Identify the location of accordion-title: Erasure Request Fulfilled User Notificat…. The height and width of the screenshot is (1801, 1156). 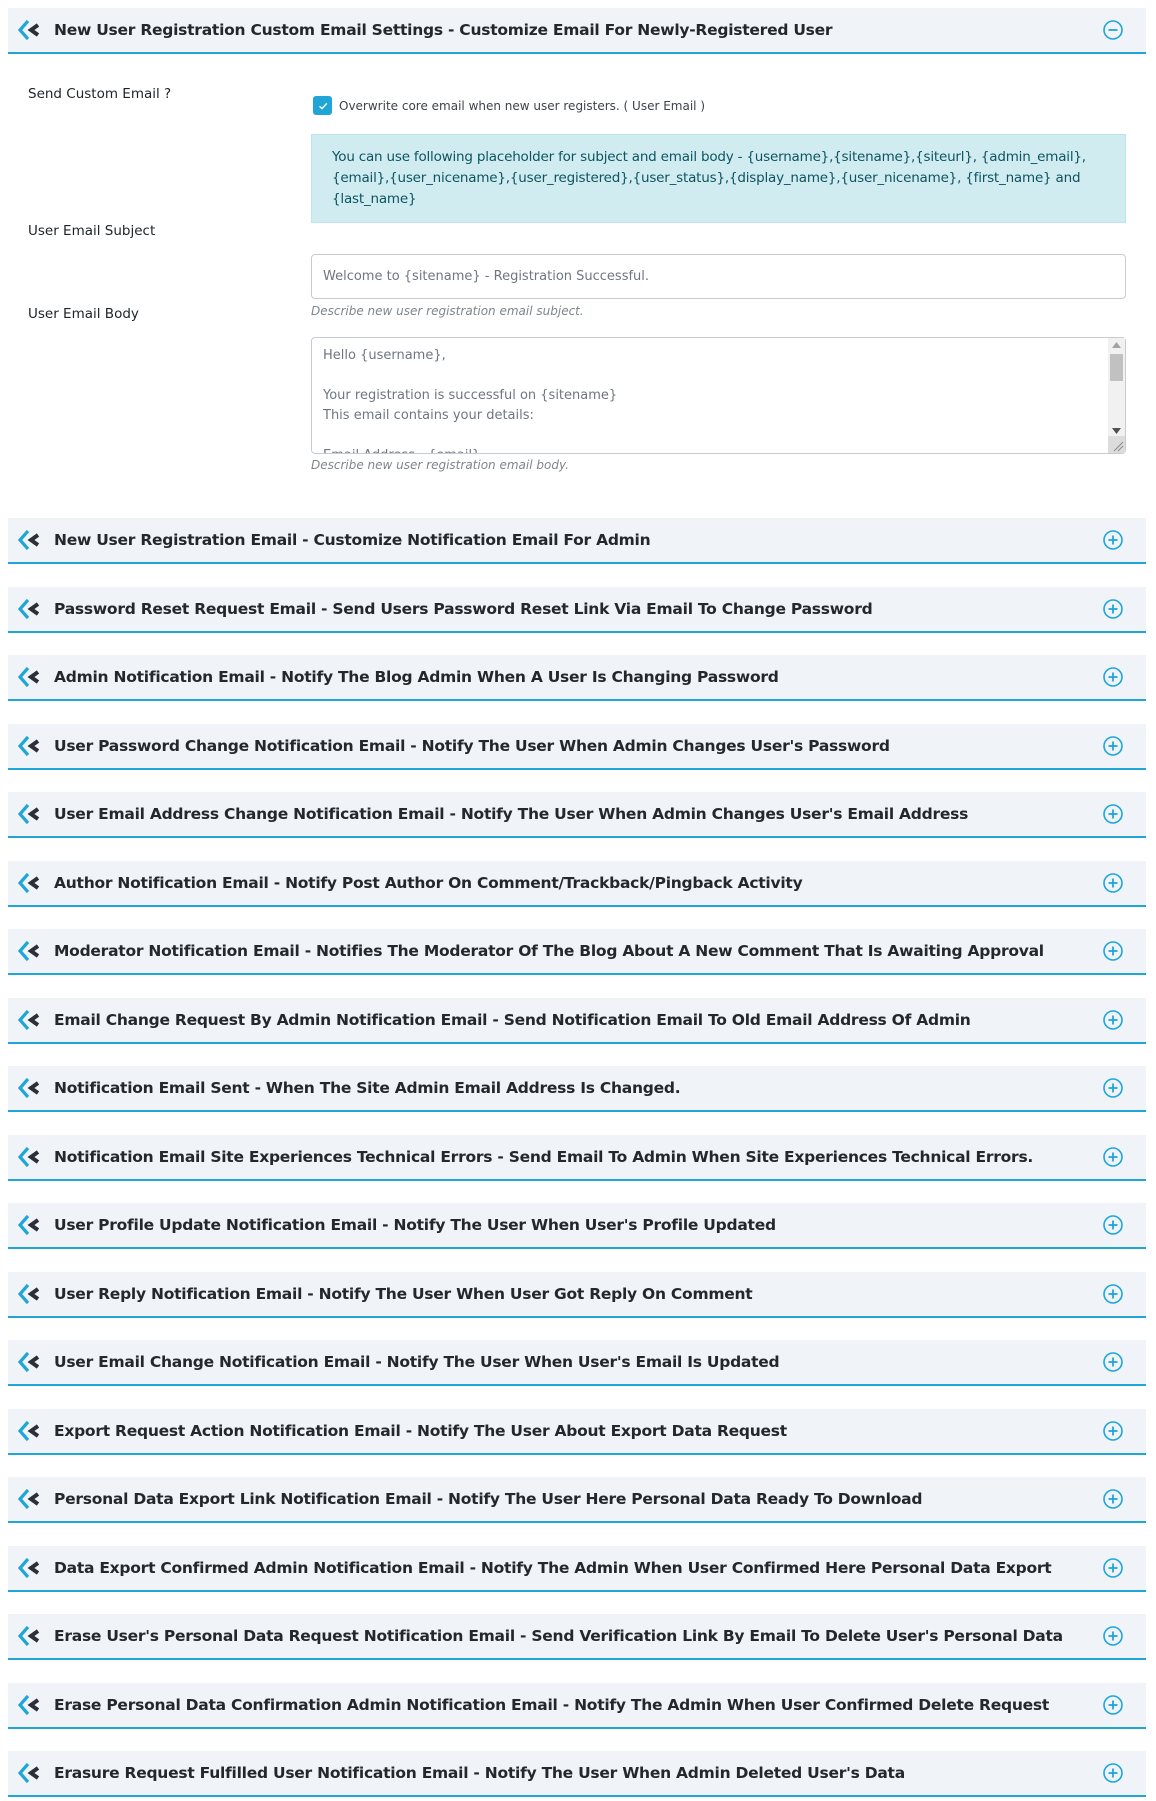
(479, 1773).